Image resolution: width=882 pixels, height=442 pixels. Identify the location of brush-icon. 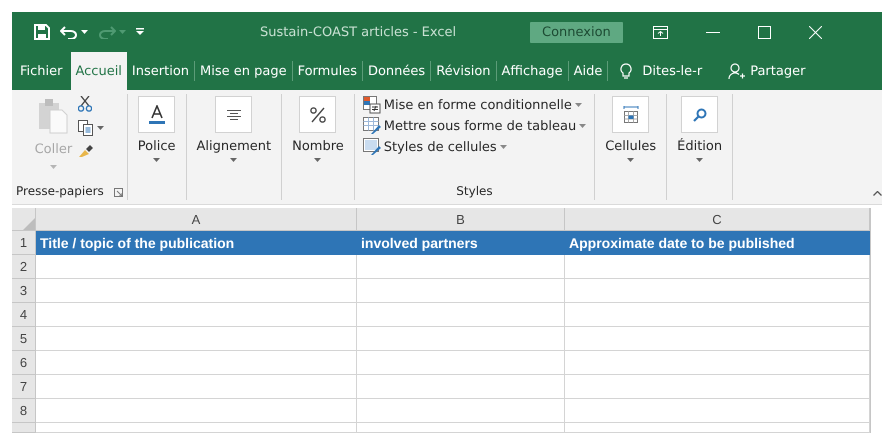
(86, 151).